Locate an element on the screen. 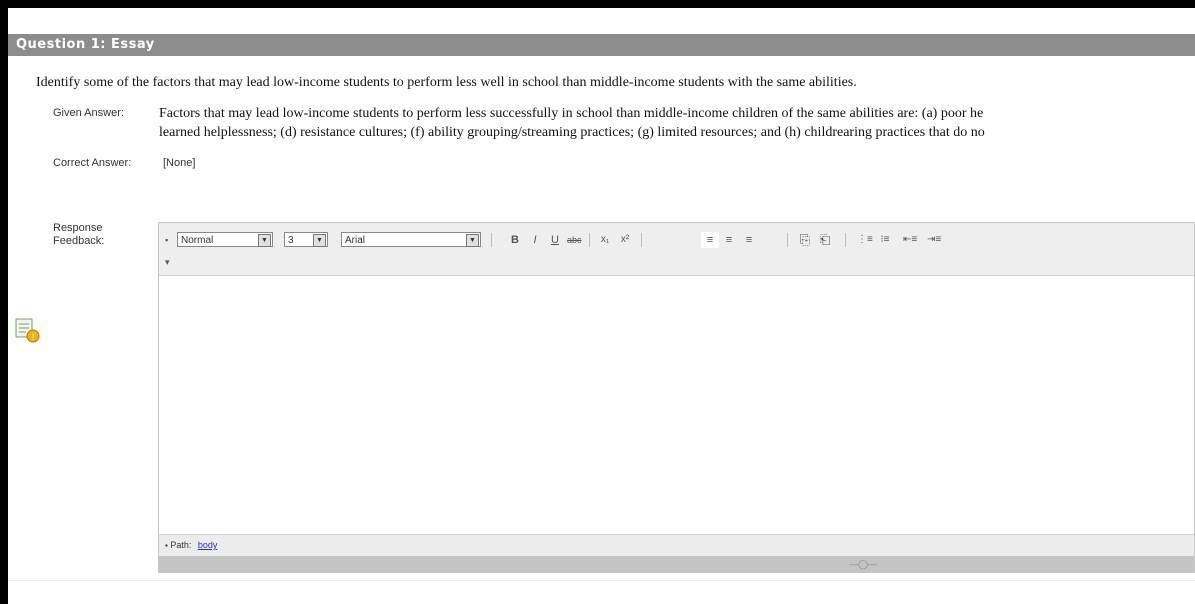 The width and height of the screenshot is (1195, 604). path-label: Path: is located at coordinates (181, 545).